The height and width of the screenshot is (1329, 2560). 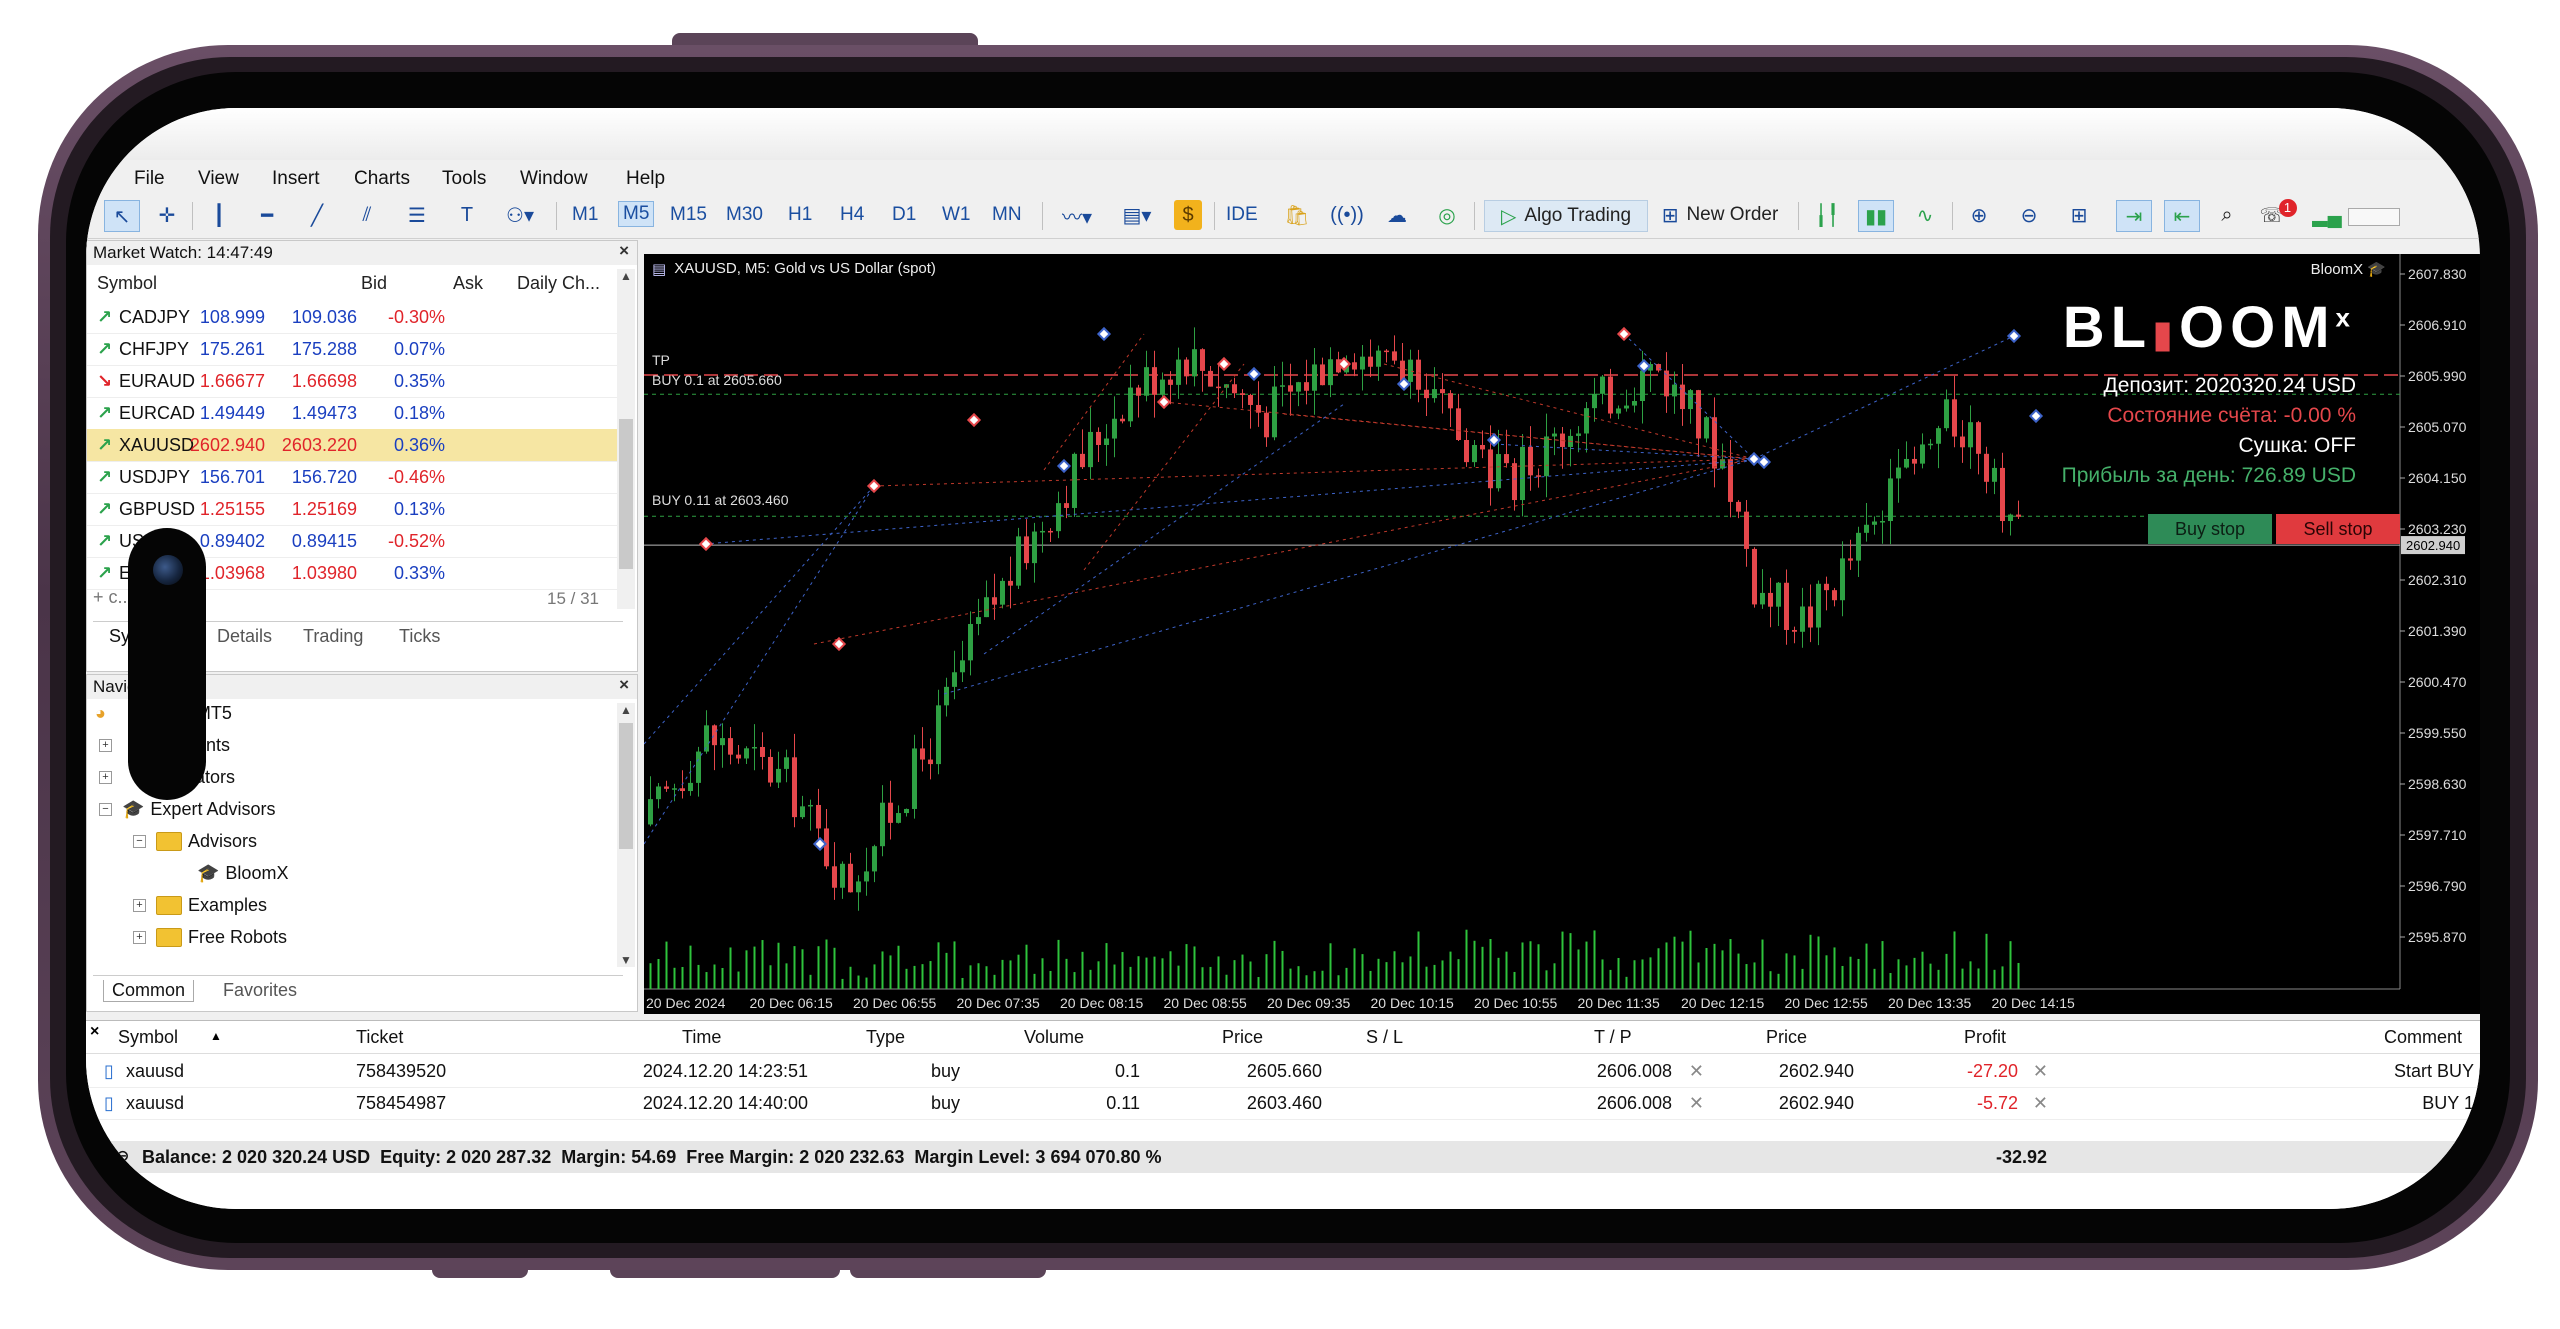 What do you see at coordinates (382, 179) in the screenshot?
I see `menu-charts: Charts` at bounding box center [382, 179].